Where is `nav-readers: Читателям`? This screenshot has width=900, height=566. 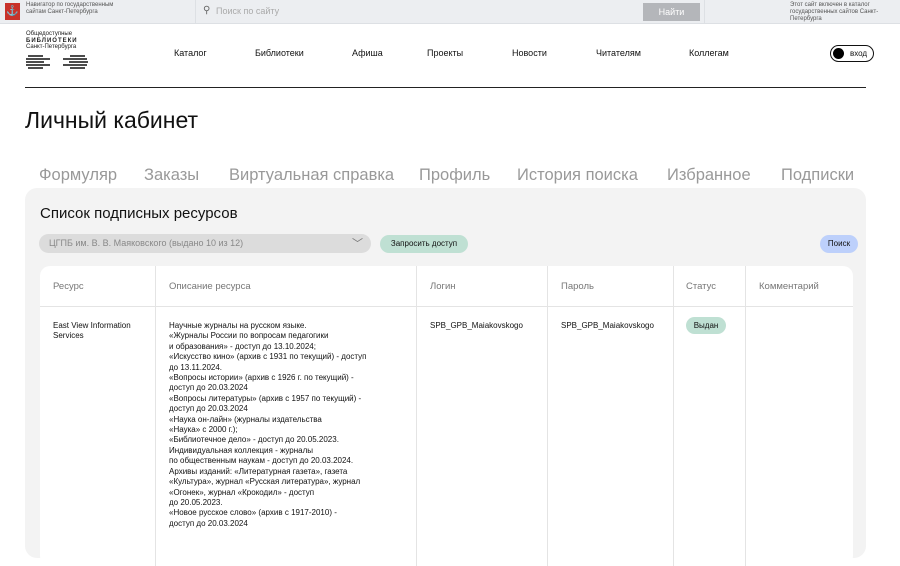 nav-readers: Читателям is located at coordinates (618, 53).